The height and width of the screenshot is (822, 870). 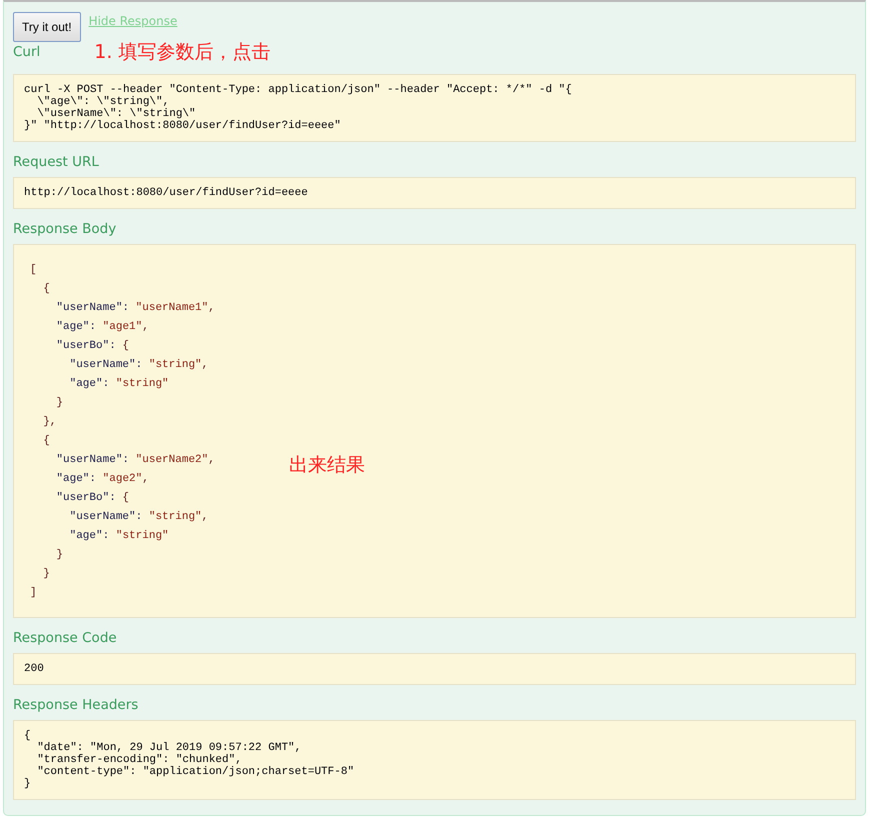 What do you see at coordinates (182, 52) in the screenshot?
I see `annotation-text: 1. 填写参数后，点击` at bounding box center [182, 52].